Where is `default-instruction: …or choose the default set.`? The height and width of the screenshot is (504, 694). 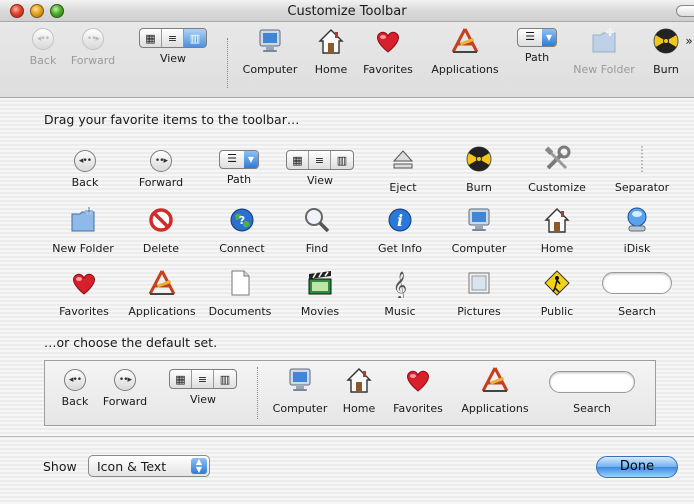
default-instruction: …or choose the default set. is located at coordinates (131, 342).